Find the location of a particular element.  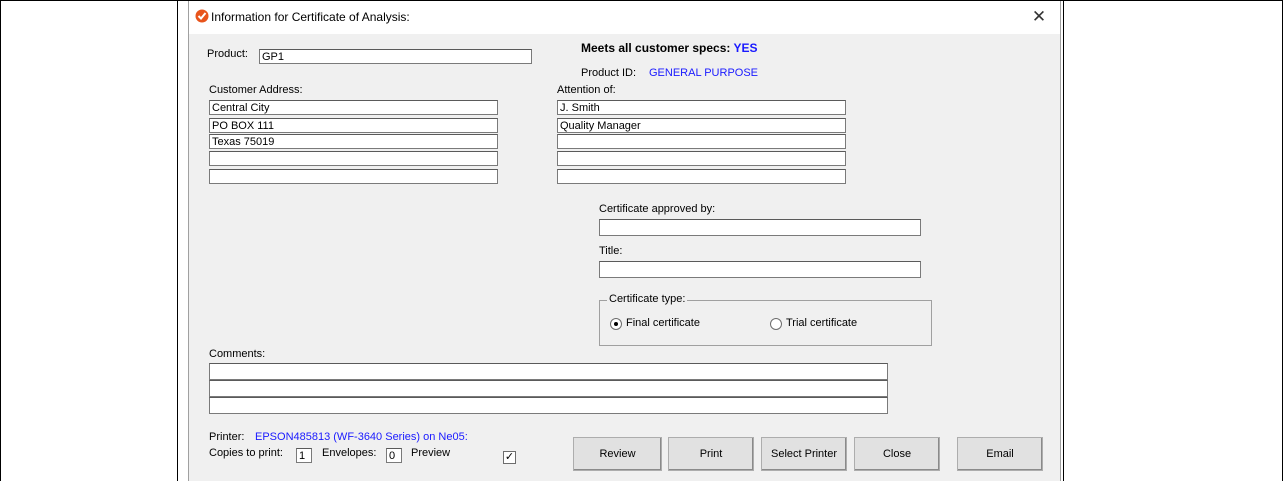

trial-certificate-label: Trial certificate is located at coordinates (821, 323).